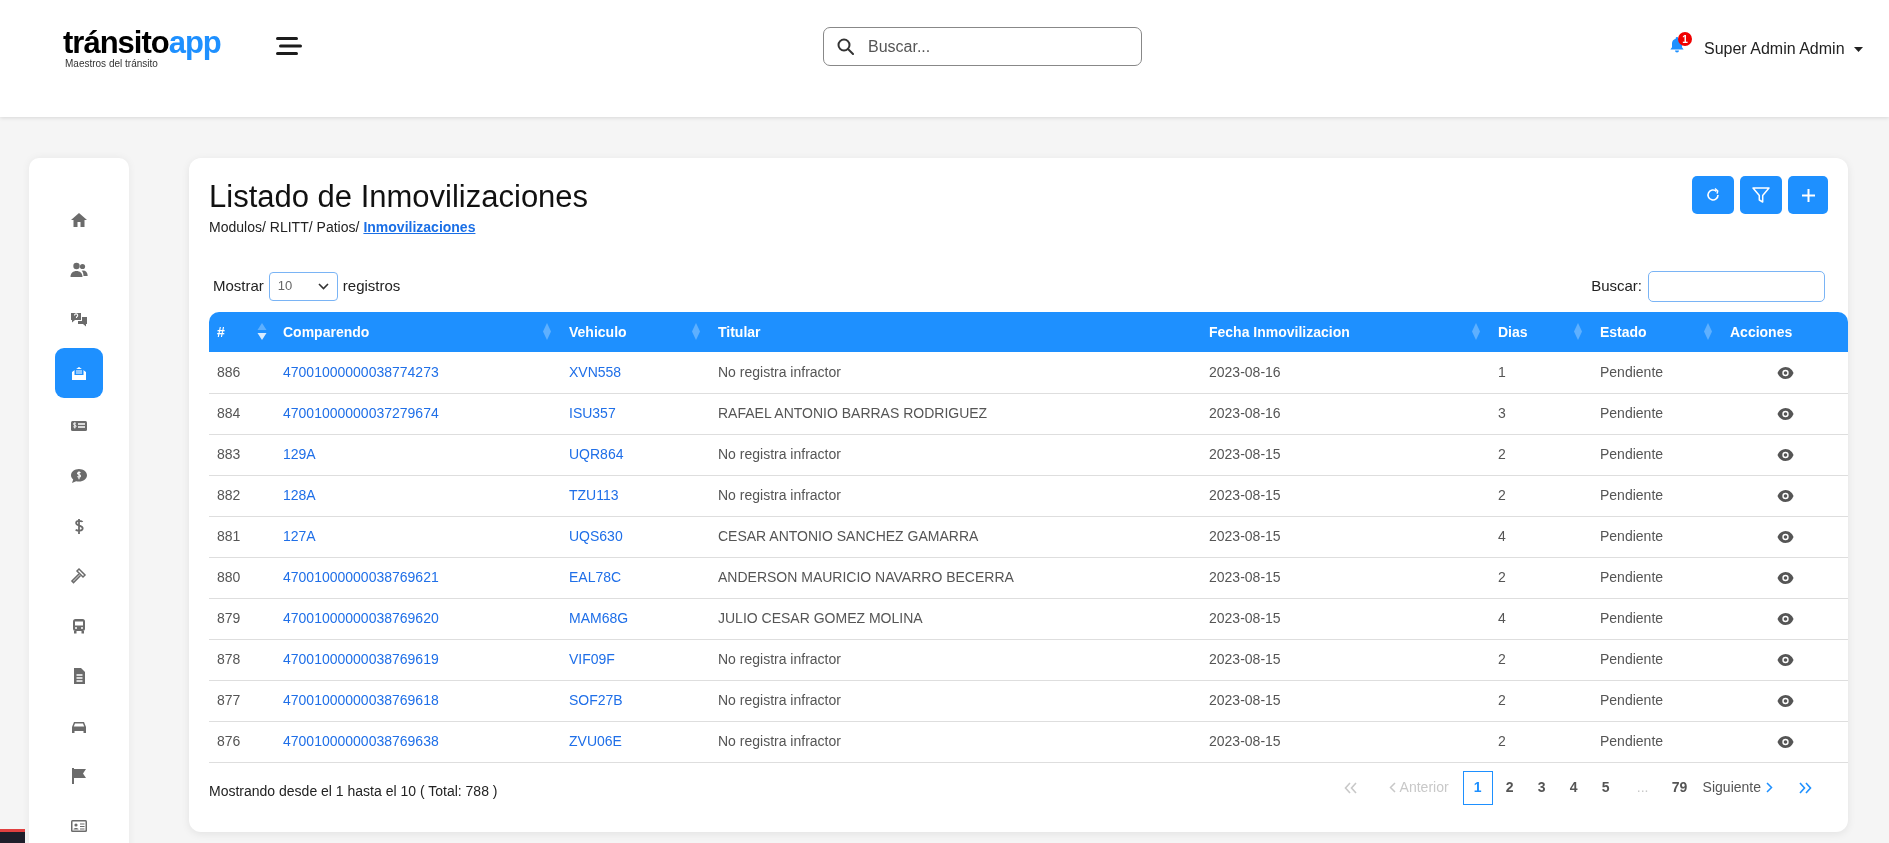  I want to click on users-icon, so click(79, 270).